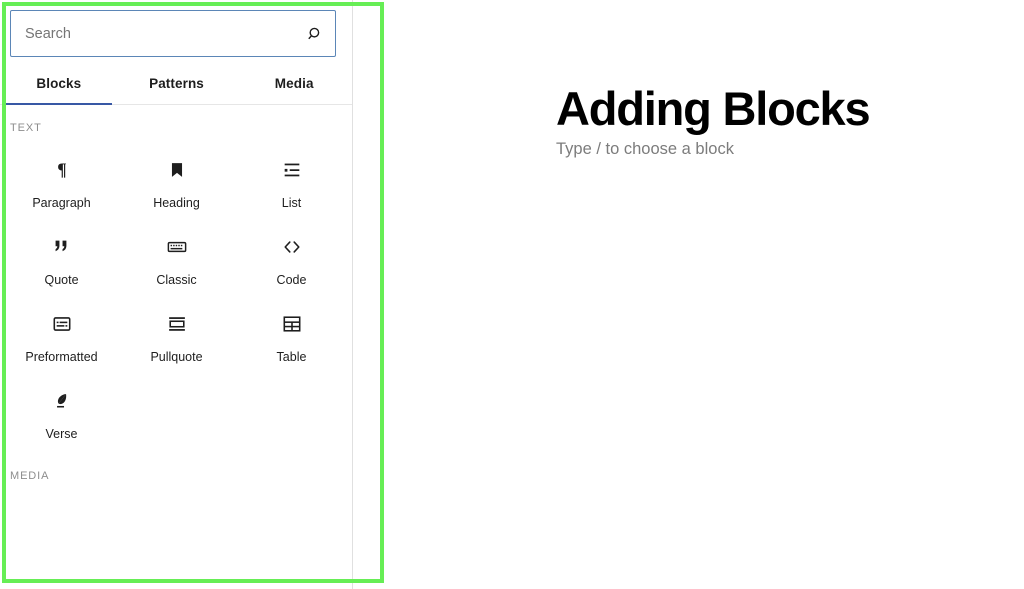 The width and height of the screenshot is (1024, 589). I want to click on quote-icon, so click(62, 247).